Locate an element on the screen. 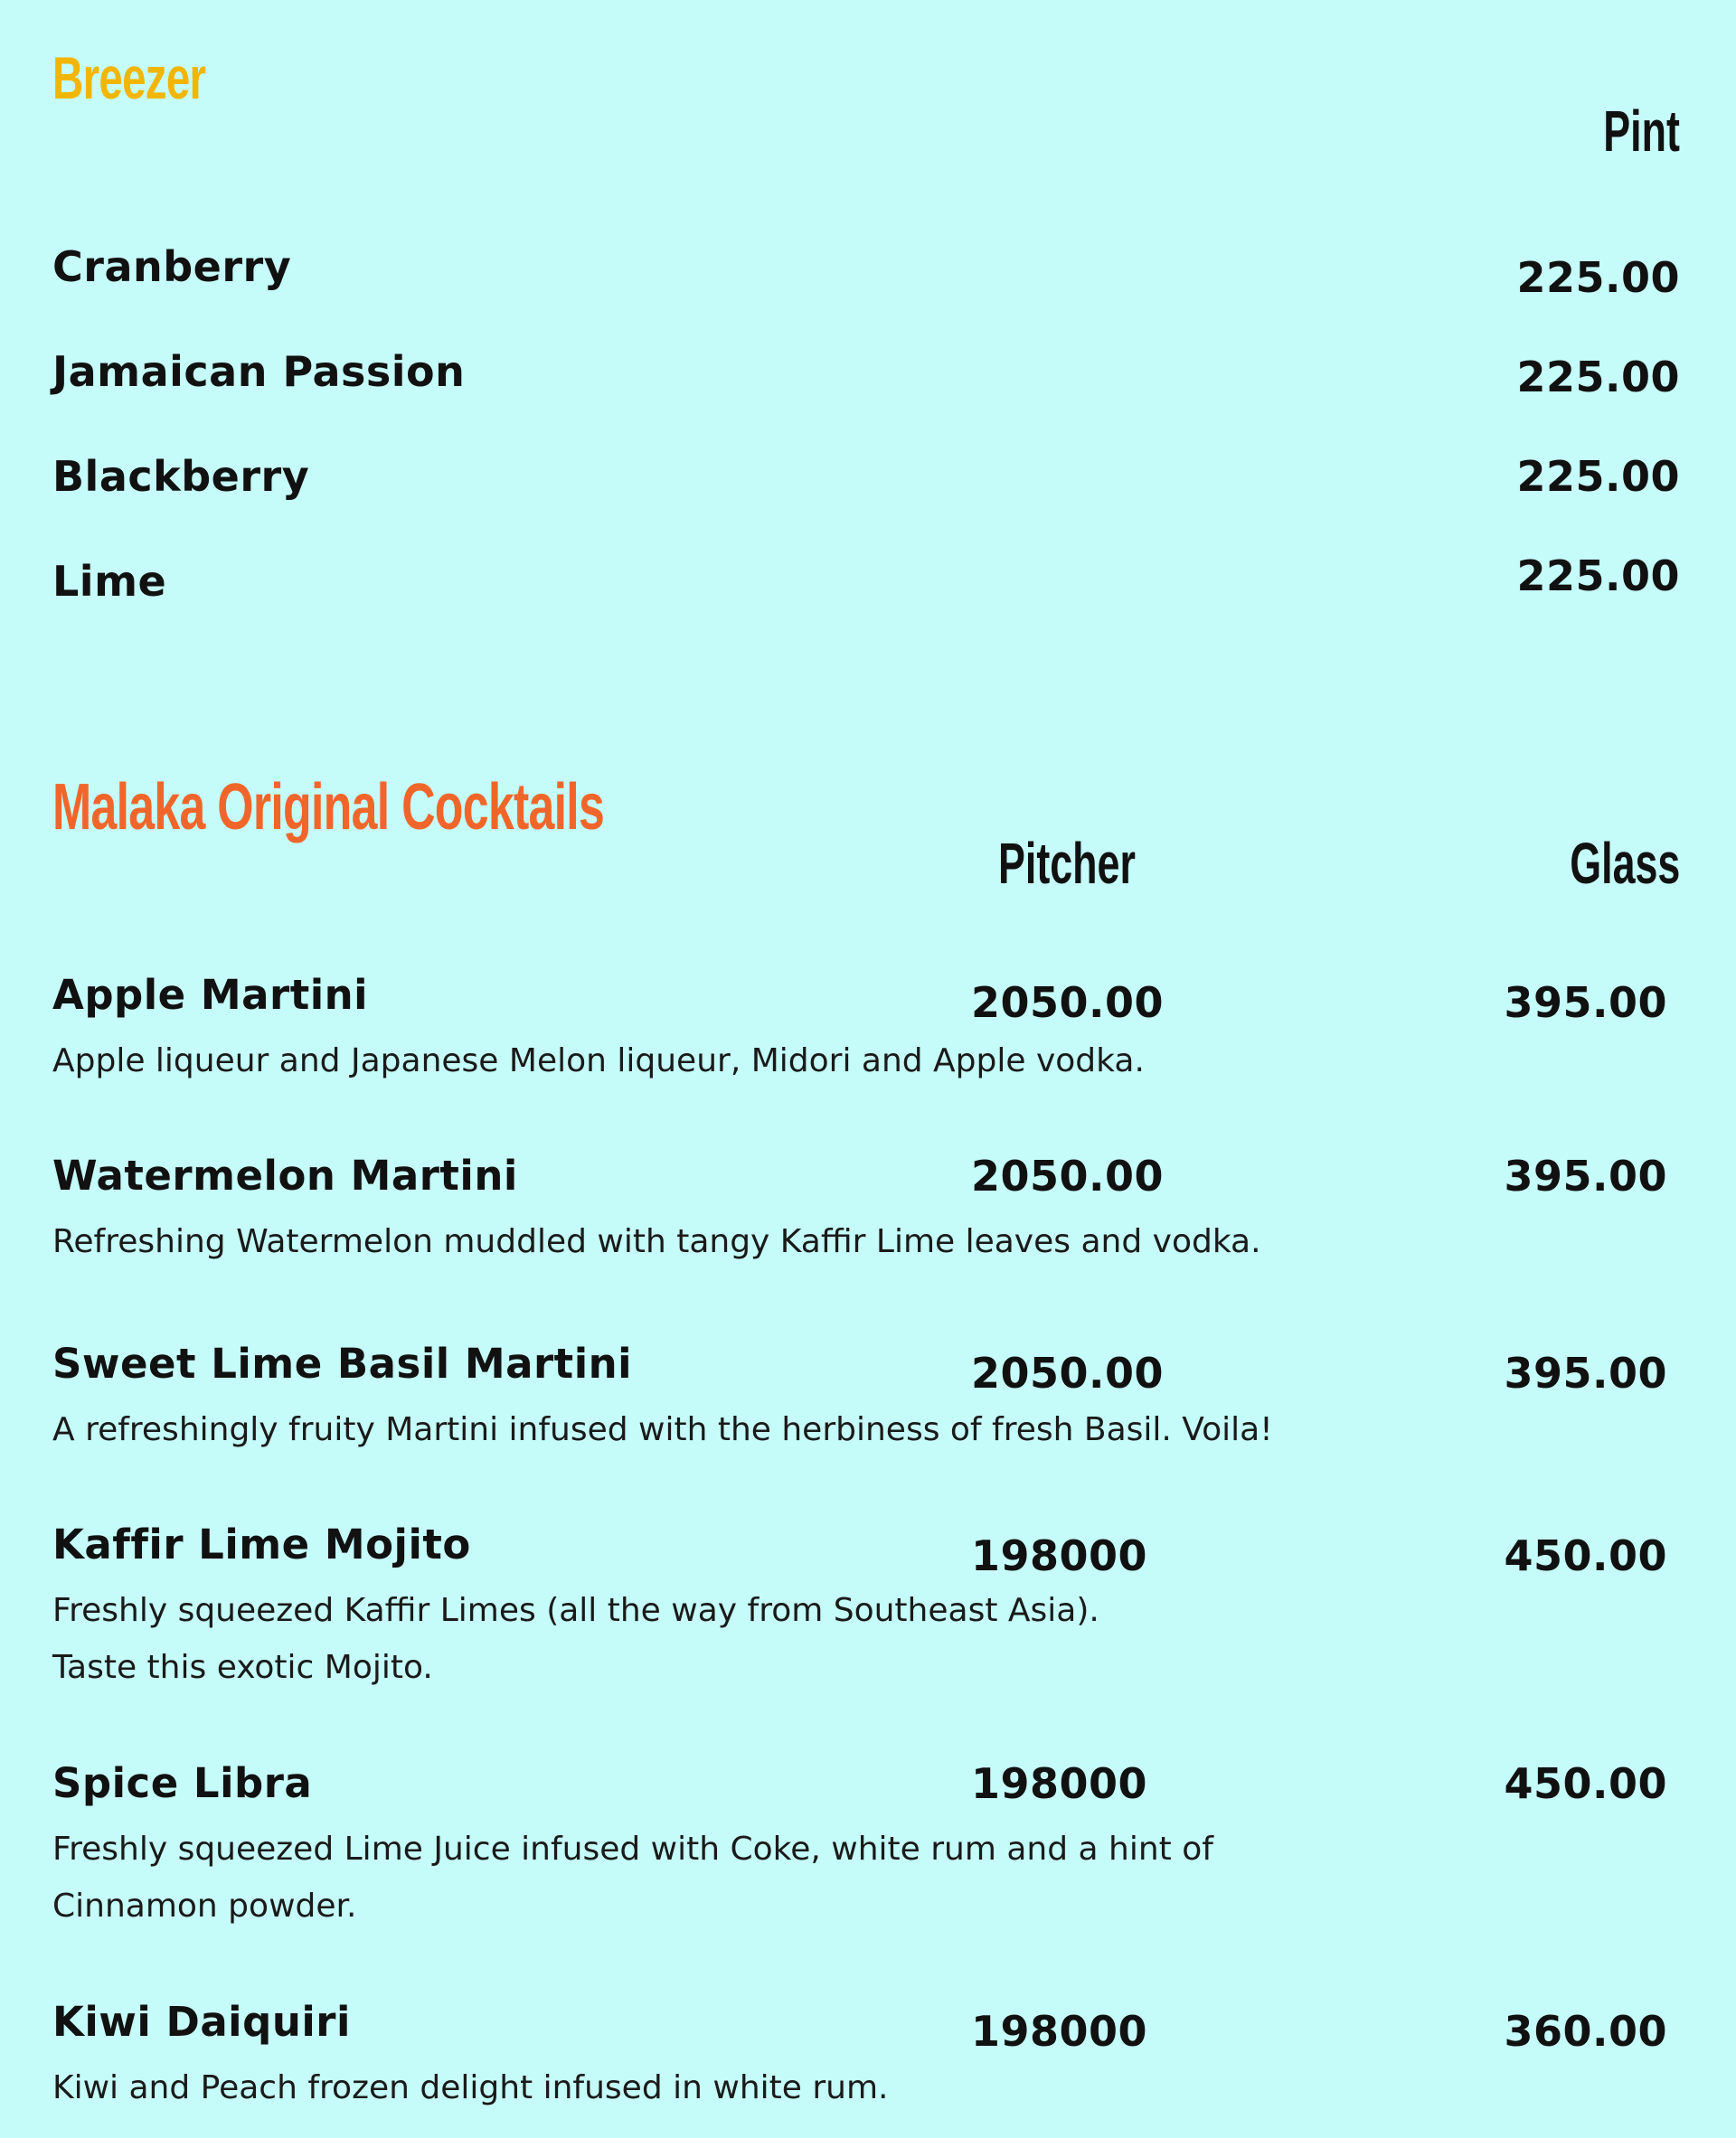 This screenshot has height=2138, width=1736. cocktail-name: Kaffir Lime Mojito is located at coordinates (261, 1545).